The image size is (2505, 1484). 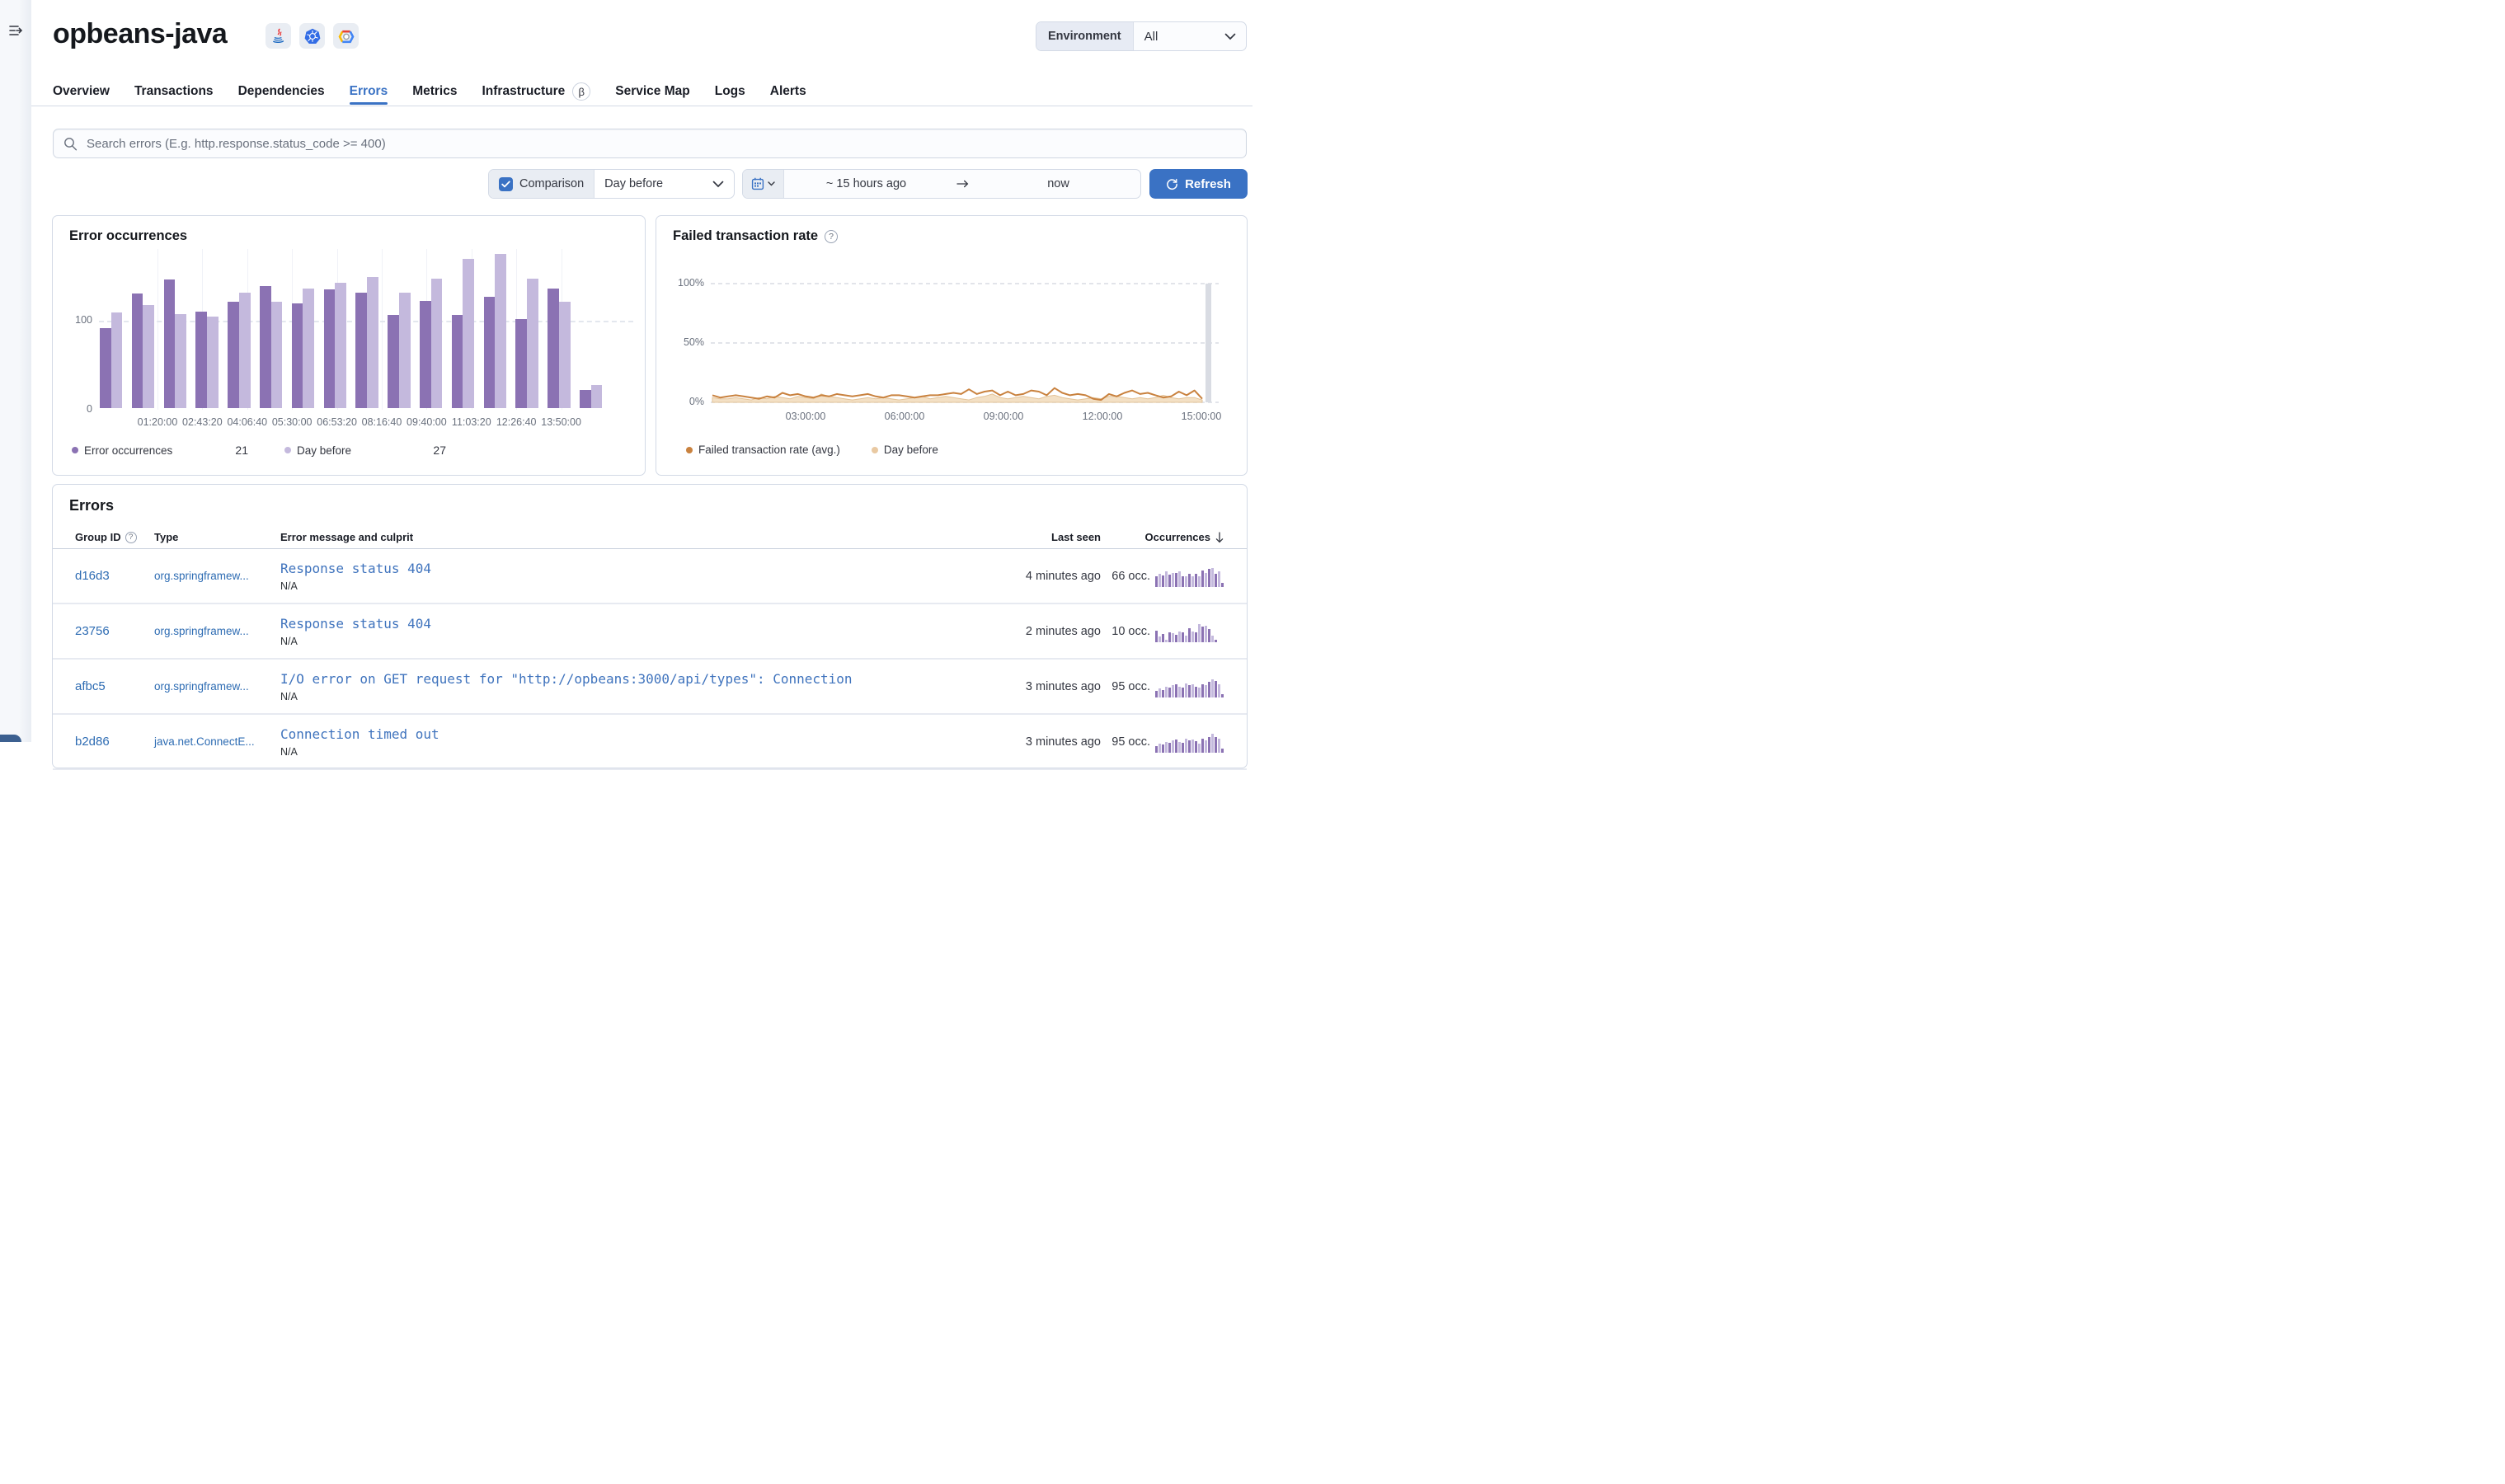 What do you see at coordinates (691, 283) in the screenshot?
I see `y-tick-label: 100%` at bounding box center [691, 283].